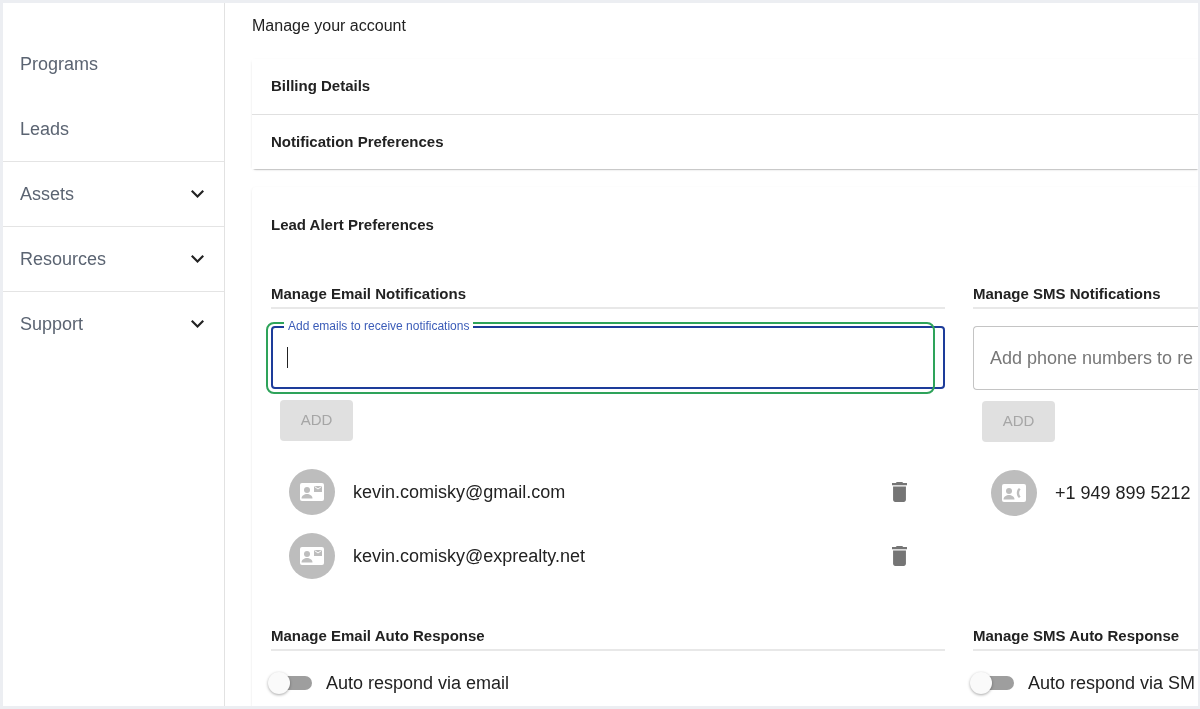 The height and width of the screenshot is (709, 1200). I want to click on sidebar-item: Programs, so click(113, 63).